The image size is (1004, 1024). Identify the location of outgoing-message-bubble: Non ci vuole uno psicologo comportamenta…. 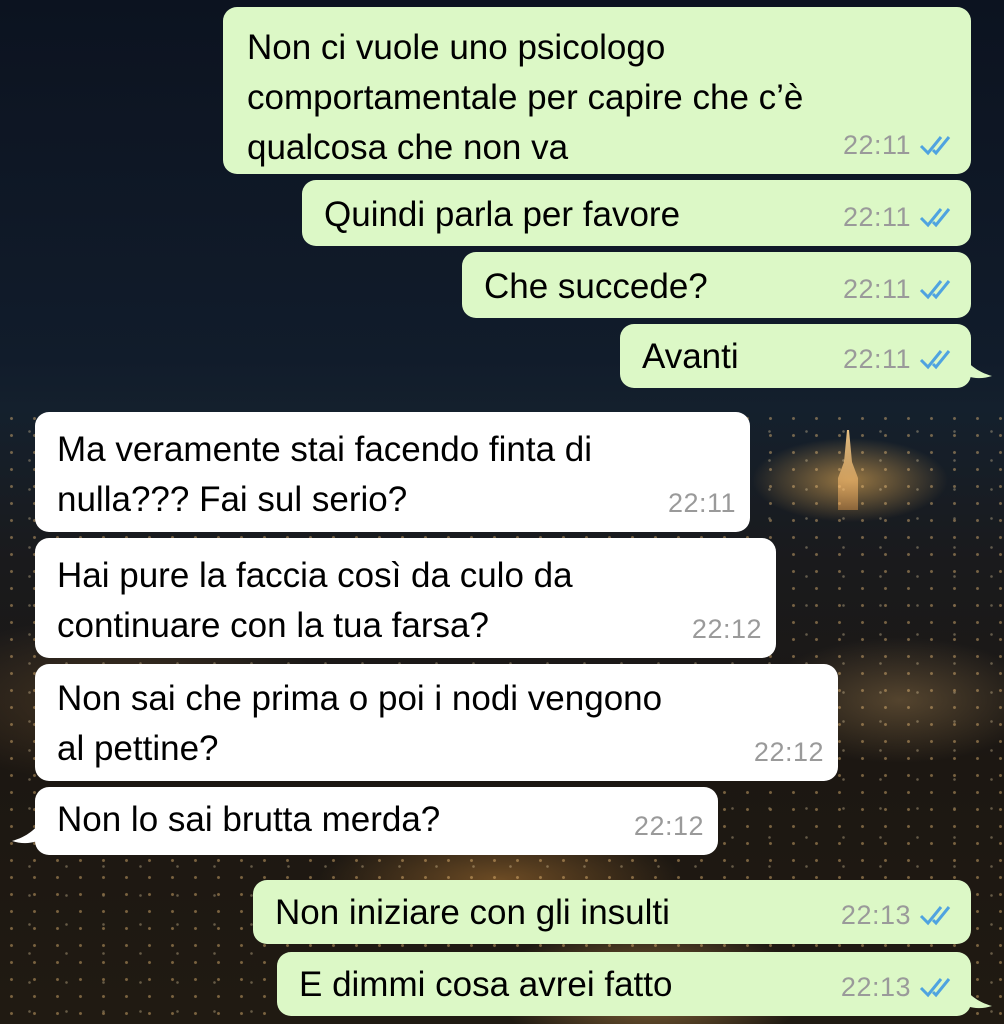
(597, 90).